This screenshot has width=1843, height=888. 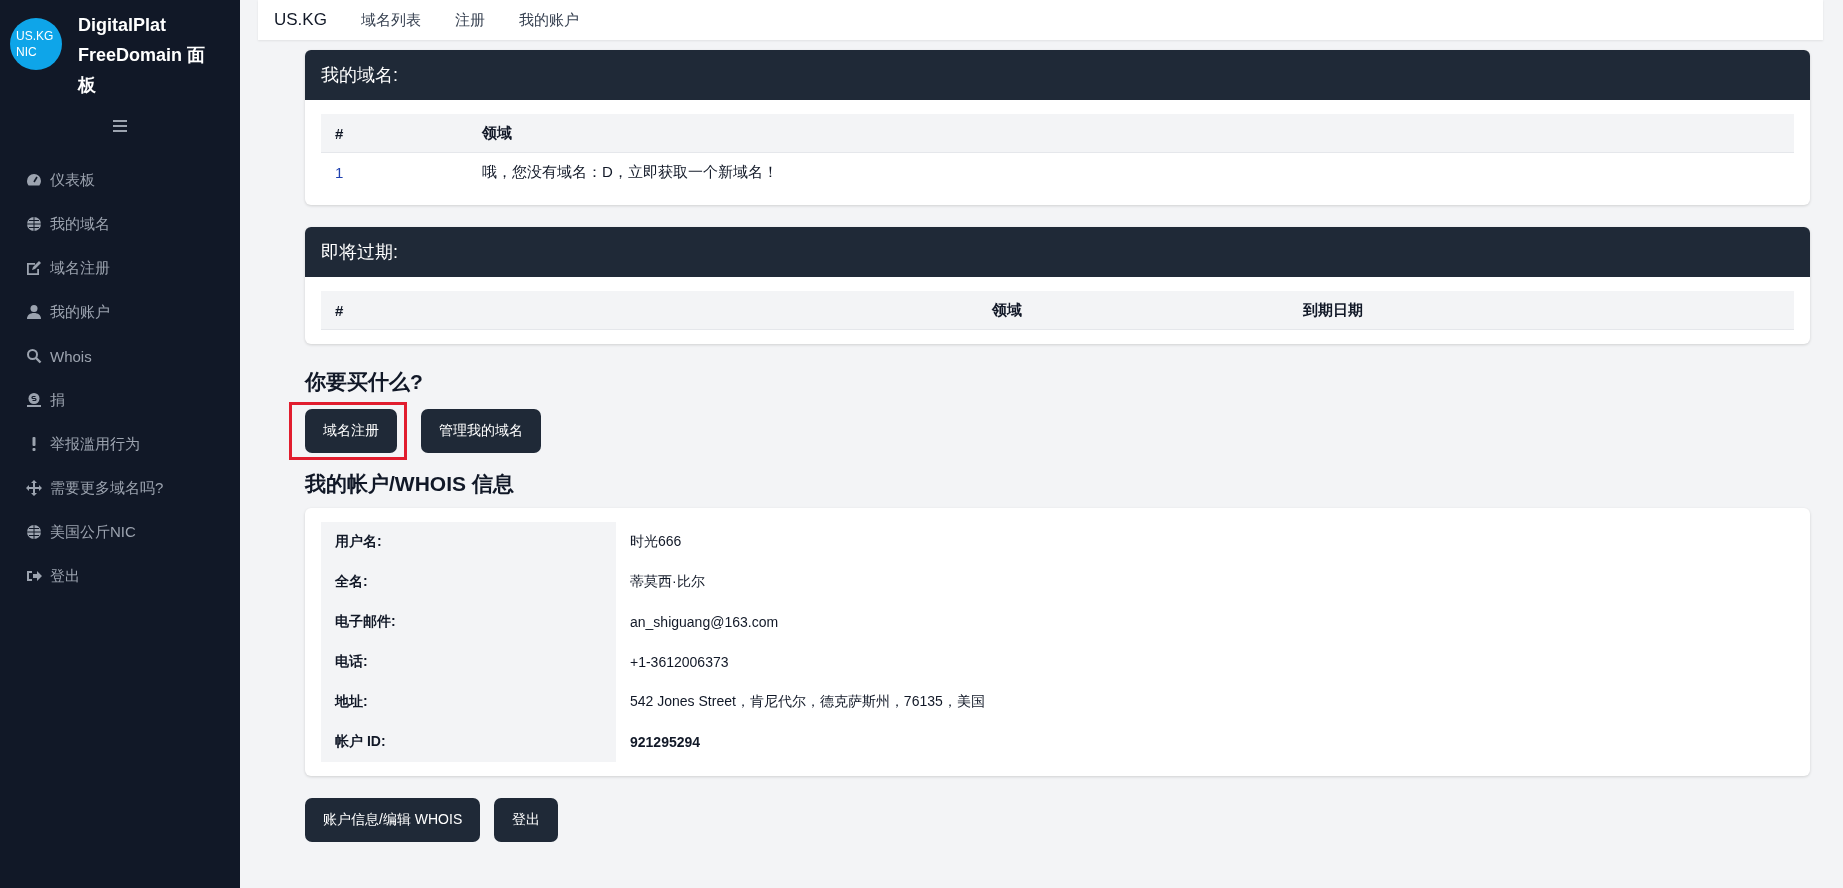 What do you see at coordinates (120, 126) in the screenshot?
I see `menu-icon` at bounding box center [120, 126].